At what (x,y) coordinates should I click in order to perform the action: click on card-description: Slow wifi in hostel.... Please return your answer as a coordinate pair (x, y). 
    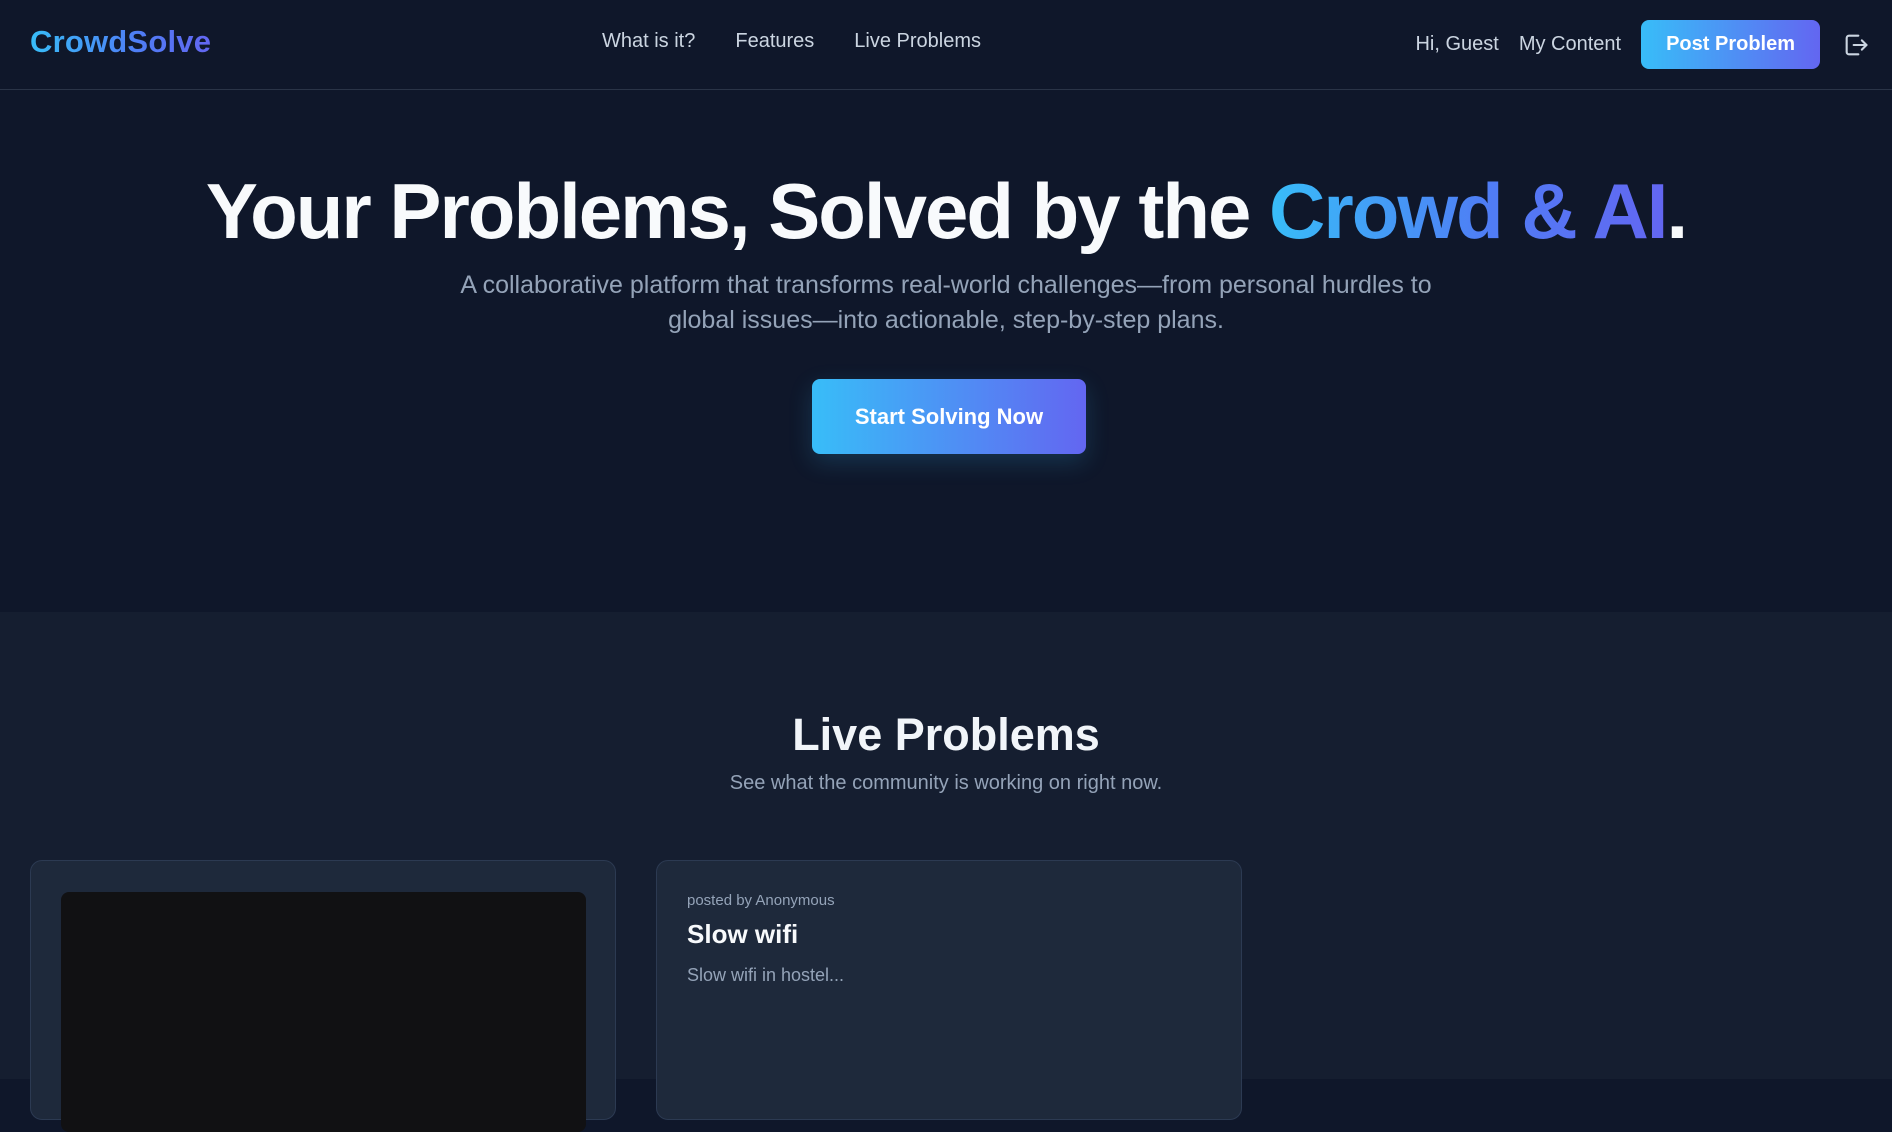
    Looking at the image, I should click on (766, 975).